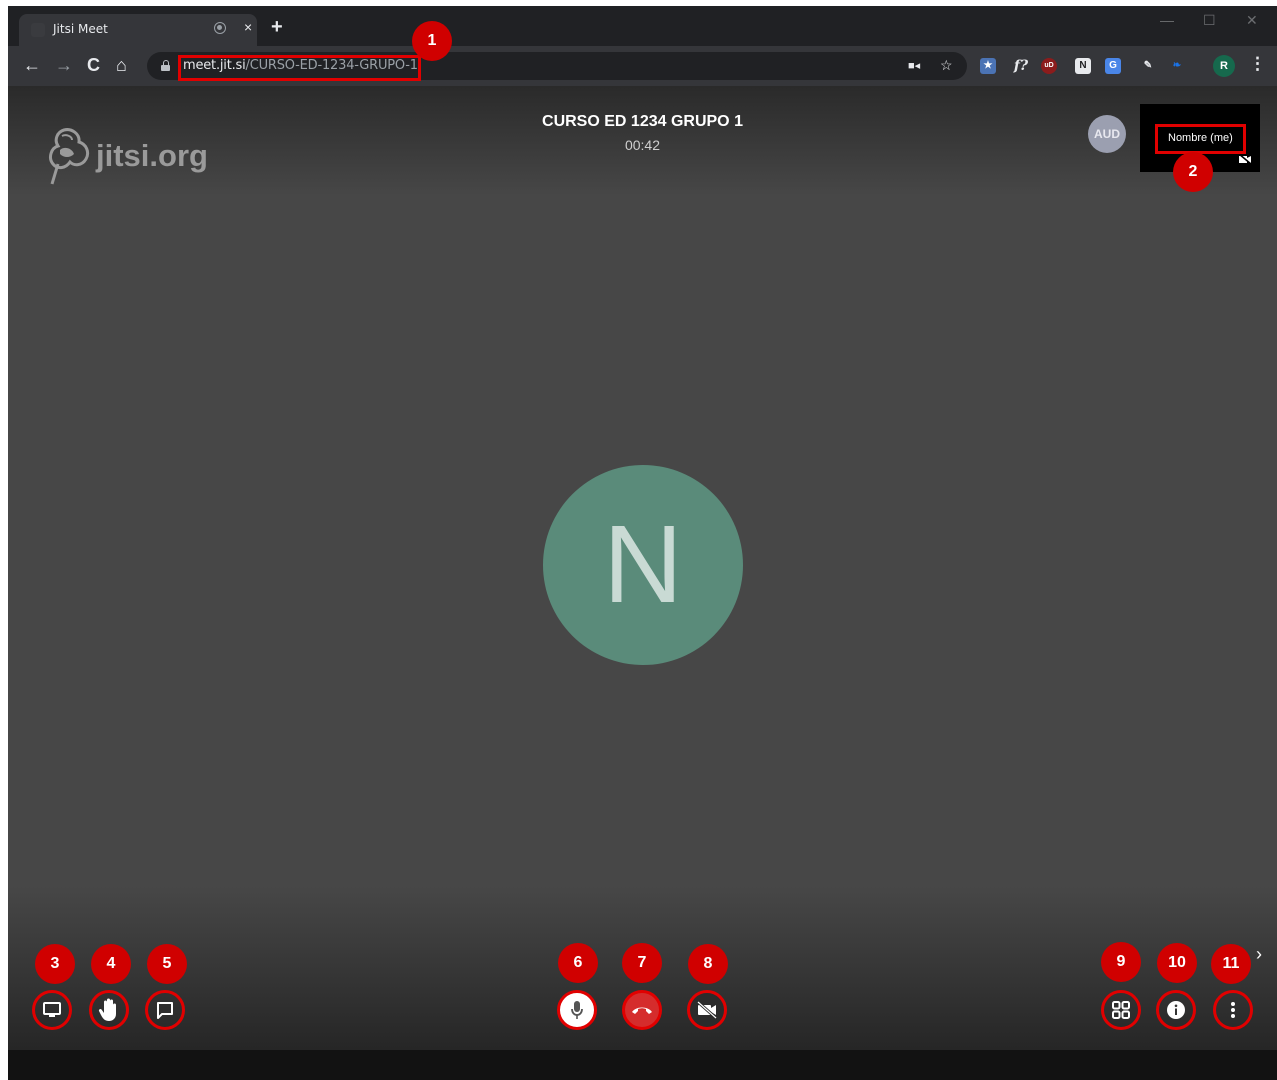 This screenshot has width=1277, height=1080. What do you see at coordinates (642, 121) in the screenshot?
I see `conference-title: CURSO ED 1234 GRUPO 1` at bounding box center [642, 121].